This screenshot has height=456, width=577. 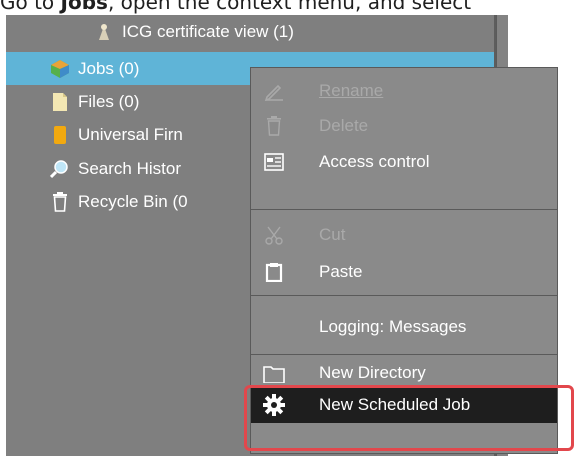 I want to click on instruction-suffix: , open the context menu, and select, so click(x=289, y=7).